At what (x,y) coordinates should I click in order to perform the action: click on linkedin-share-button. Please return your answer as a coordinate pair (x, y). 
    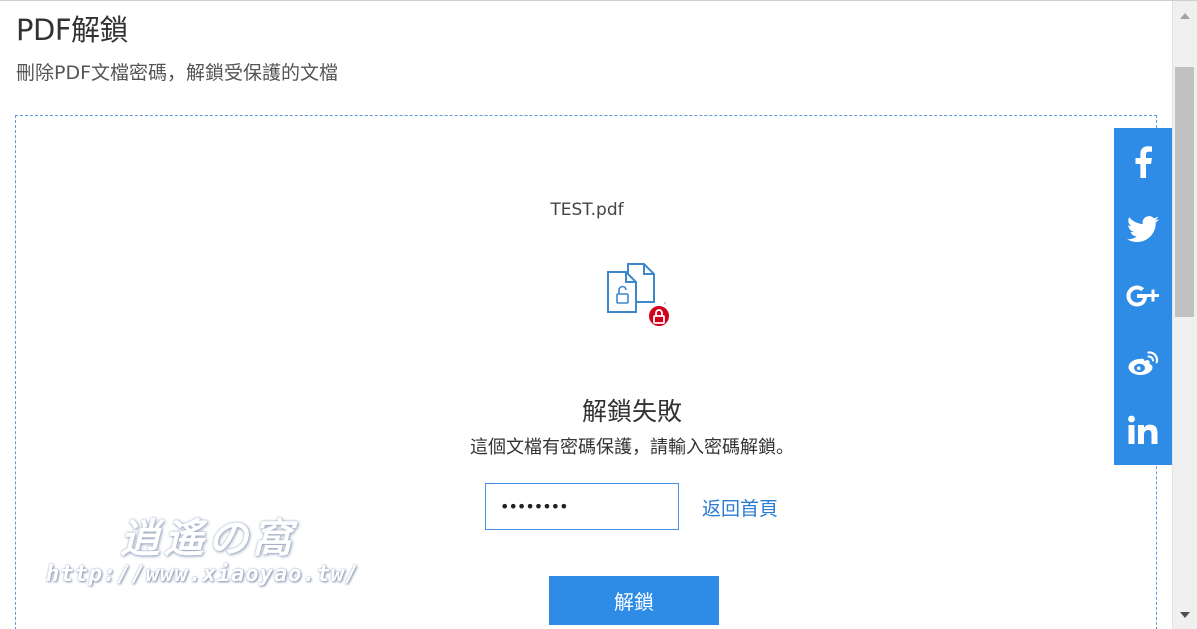
    Looking at the image, I should click on (1143, 430).